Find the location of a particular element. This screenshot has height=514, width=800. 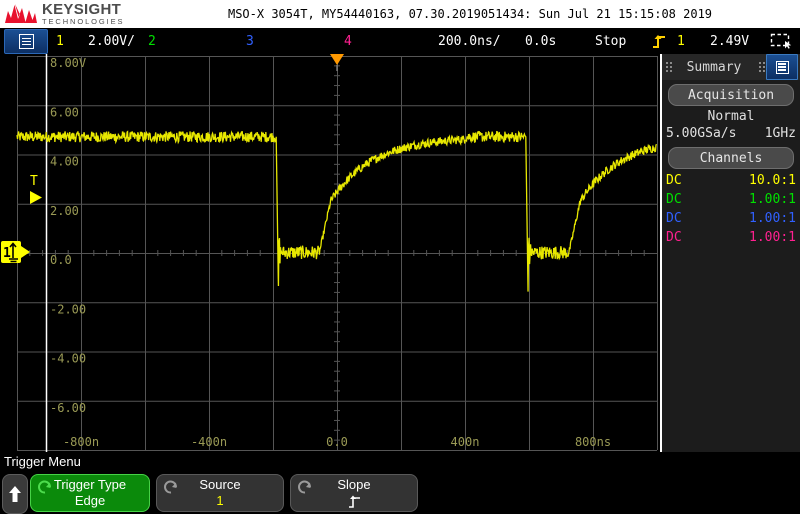

drag-handle-right-icon is located at coordinates (762, 67).